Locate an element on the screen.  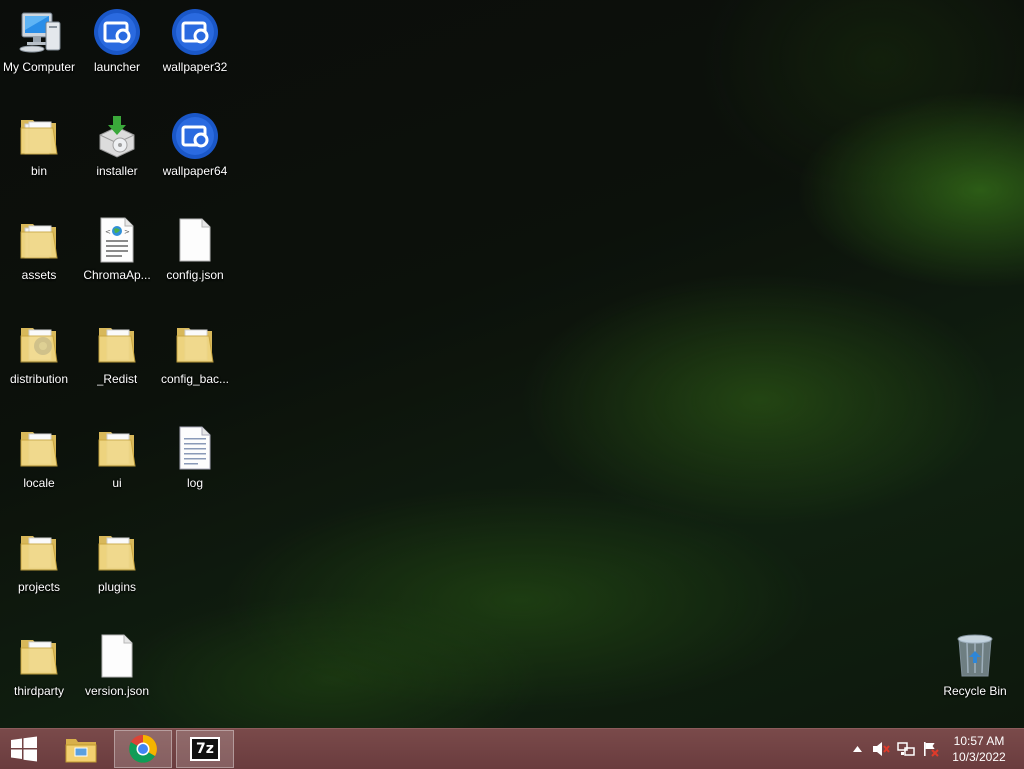
clock-time: 10:57 AM is located at coordinates (979, 741).